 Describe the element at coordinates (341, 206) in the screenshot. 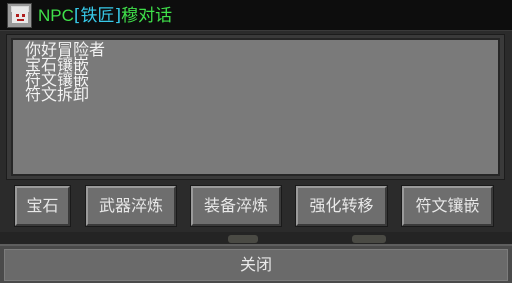

I see `enhance-transfer-button: 强化转移` at that location.